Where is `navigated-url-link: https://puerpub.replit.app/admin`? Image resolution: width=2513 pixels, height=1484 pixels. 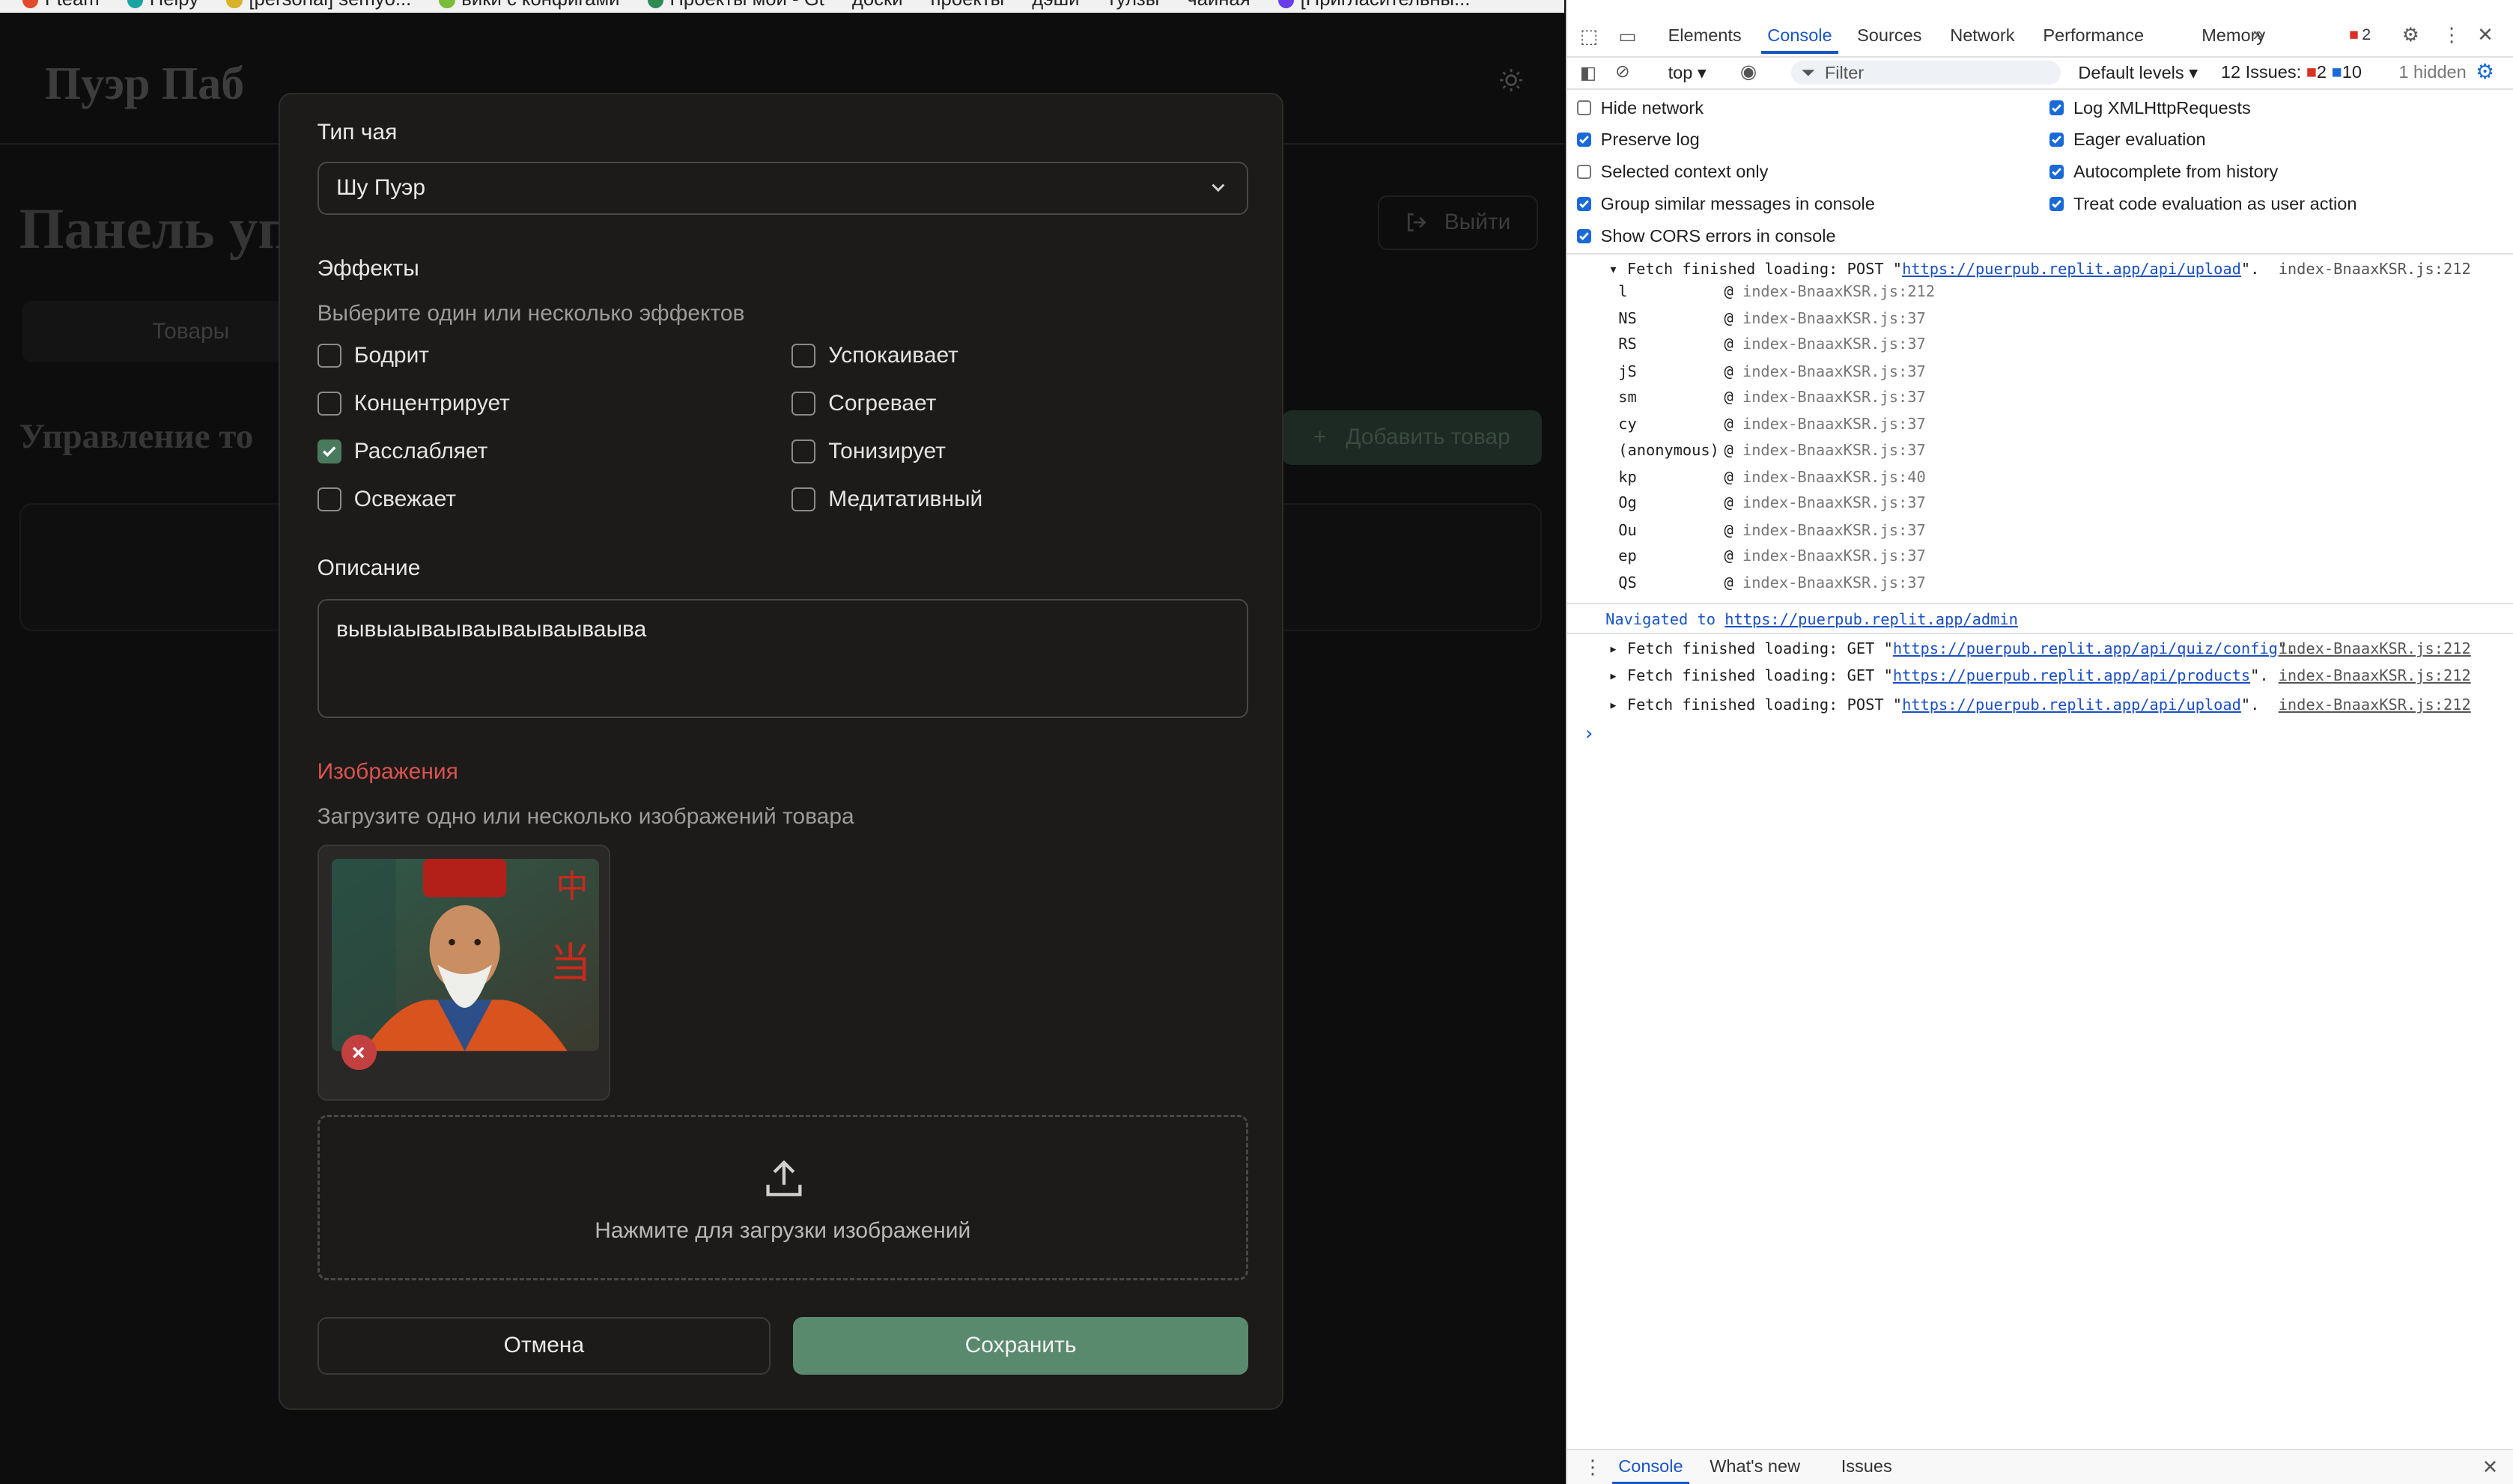
navigated-url-link: https://puerpub.replit.app/admin is located at coordinates (1871, 619).